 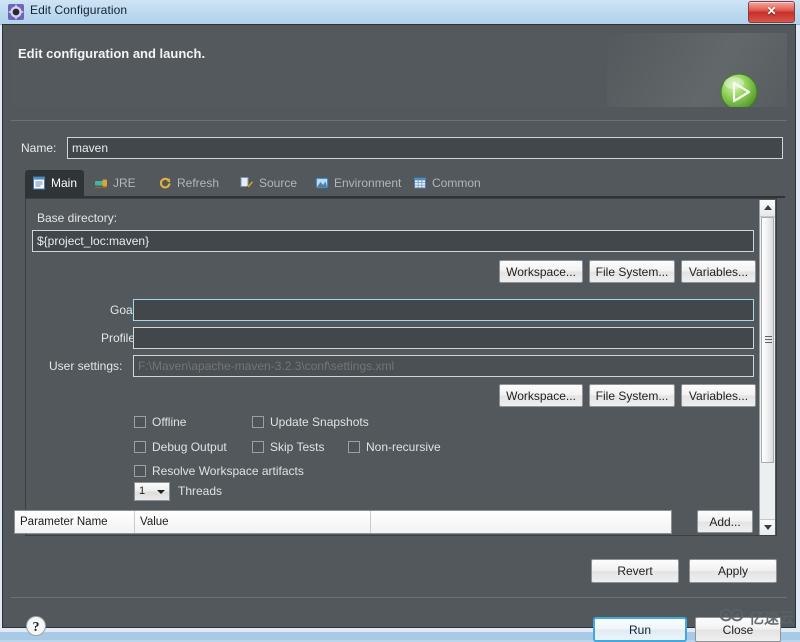 I want to click on name-label: Name:, so click(x=39, y=148).